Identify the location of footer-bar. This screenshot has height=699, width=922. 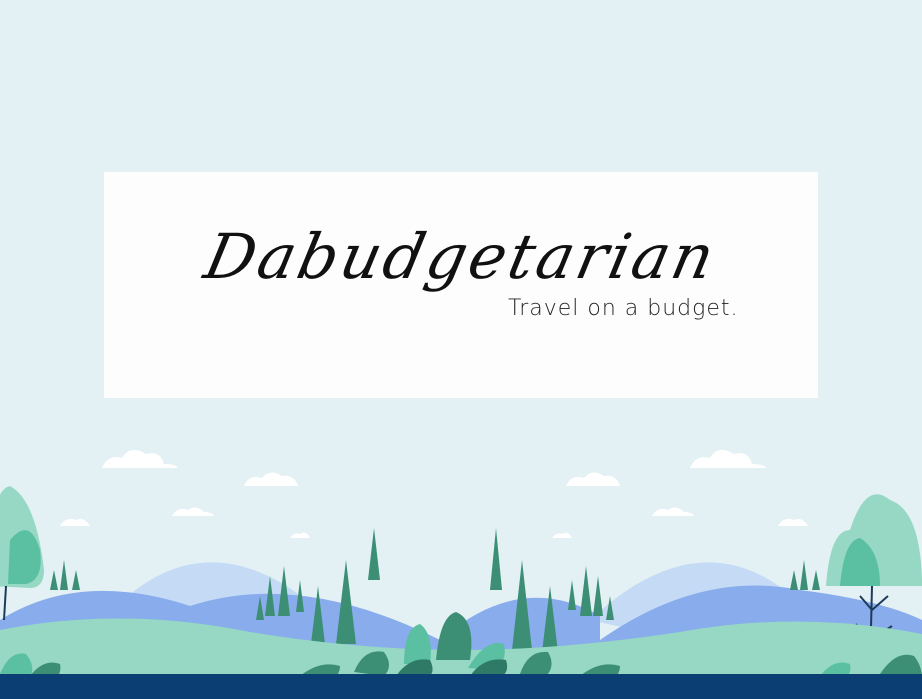
(461, 686).